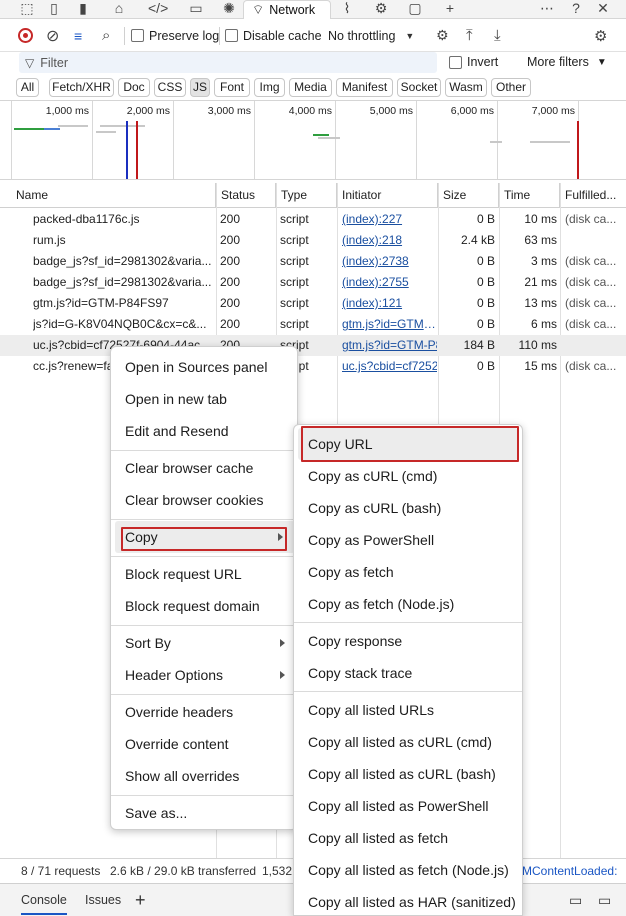 The image size is (626, 916). Describe the element at coordinates (364, 87) in the screenshot. I see `chip-manifest: Manifest` at that location.